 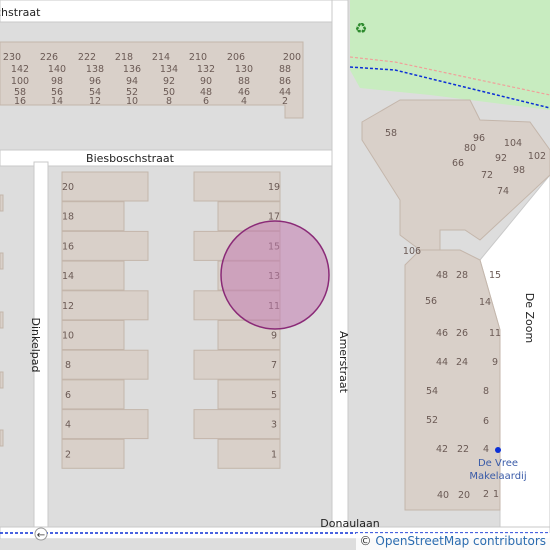 What do you see at coordinates (132, 69) in the screenshot?
I see `house-number: 136` at bounding box center [132, 69].